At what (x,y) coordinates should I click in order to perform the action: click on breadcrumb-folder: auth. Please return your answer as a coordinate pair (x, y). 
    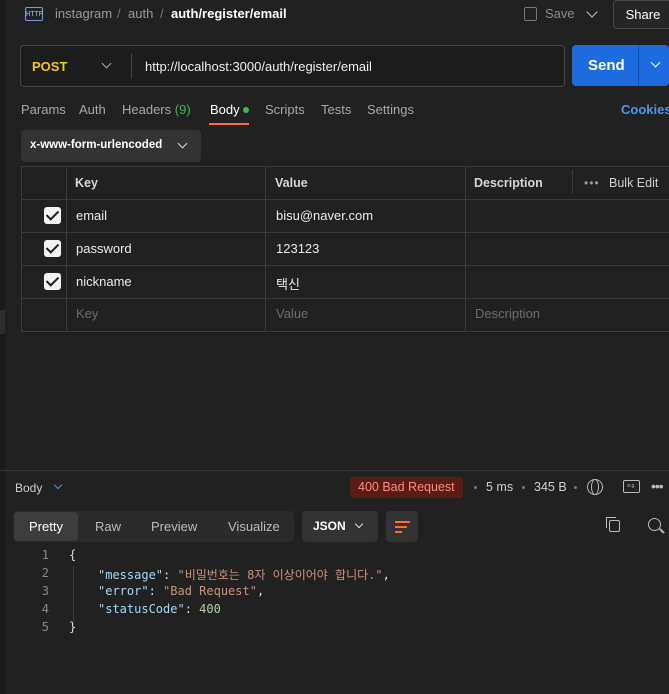
    Looking at the image, I should click on (140, 13).